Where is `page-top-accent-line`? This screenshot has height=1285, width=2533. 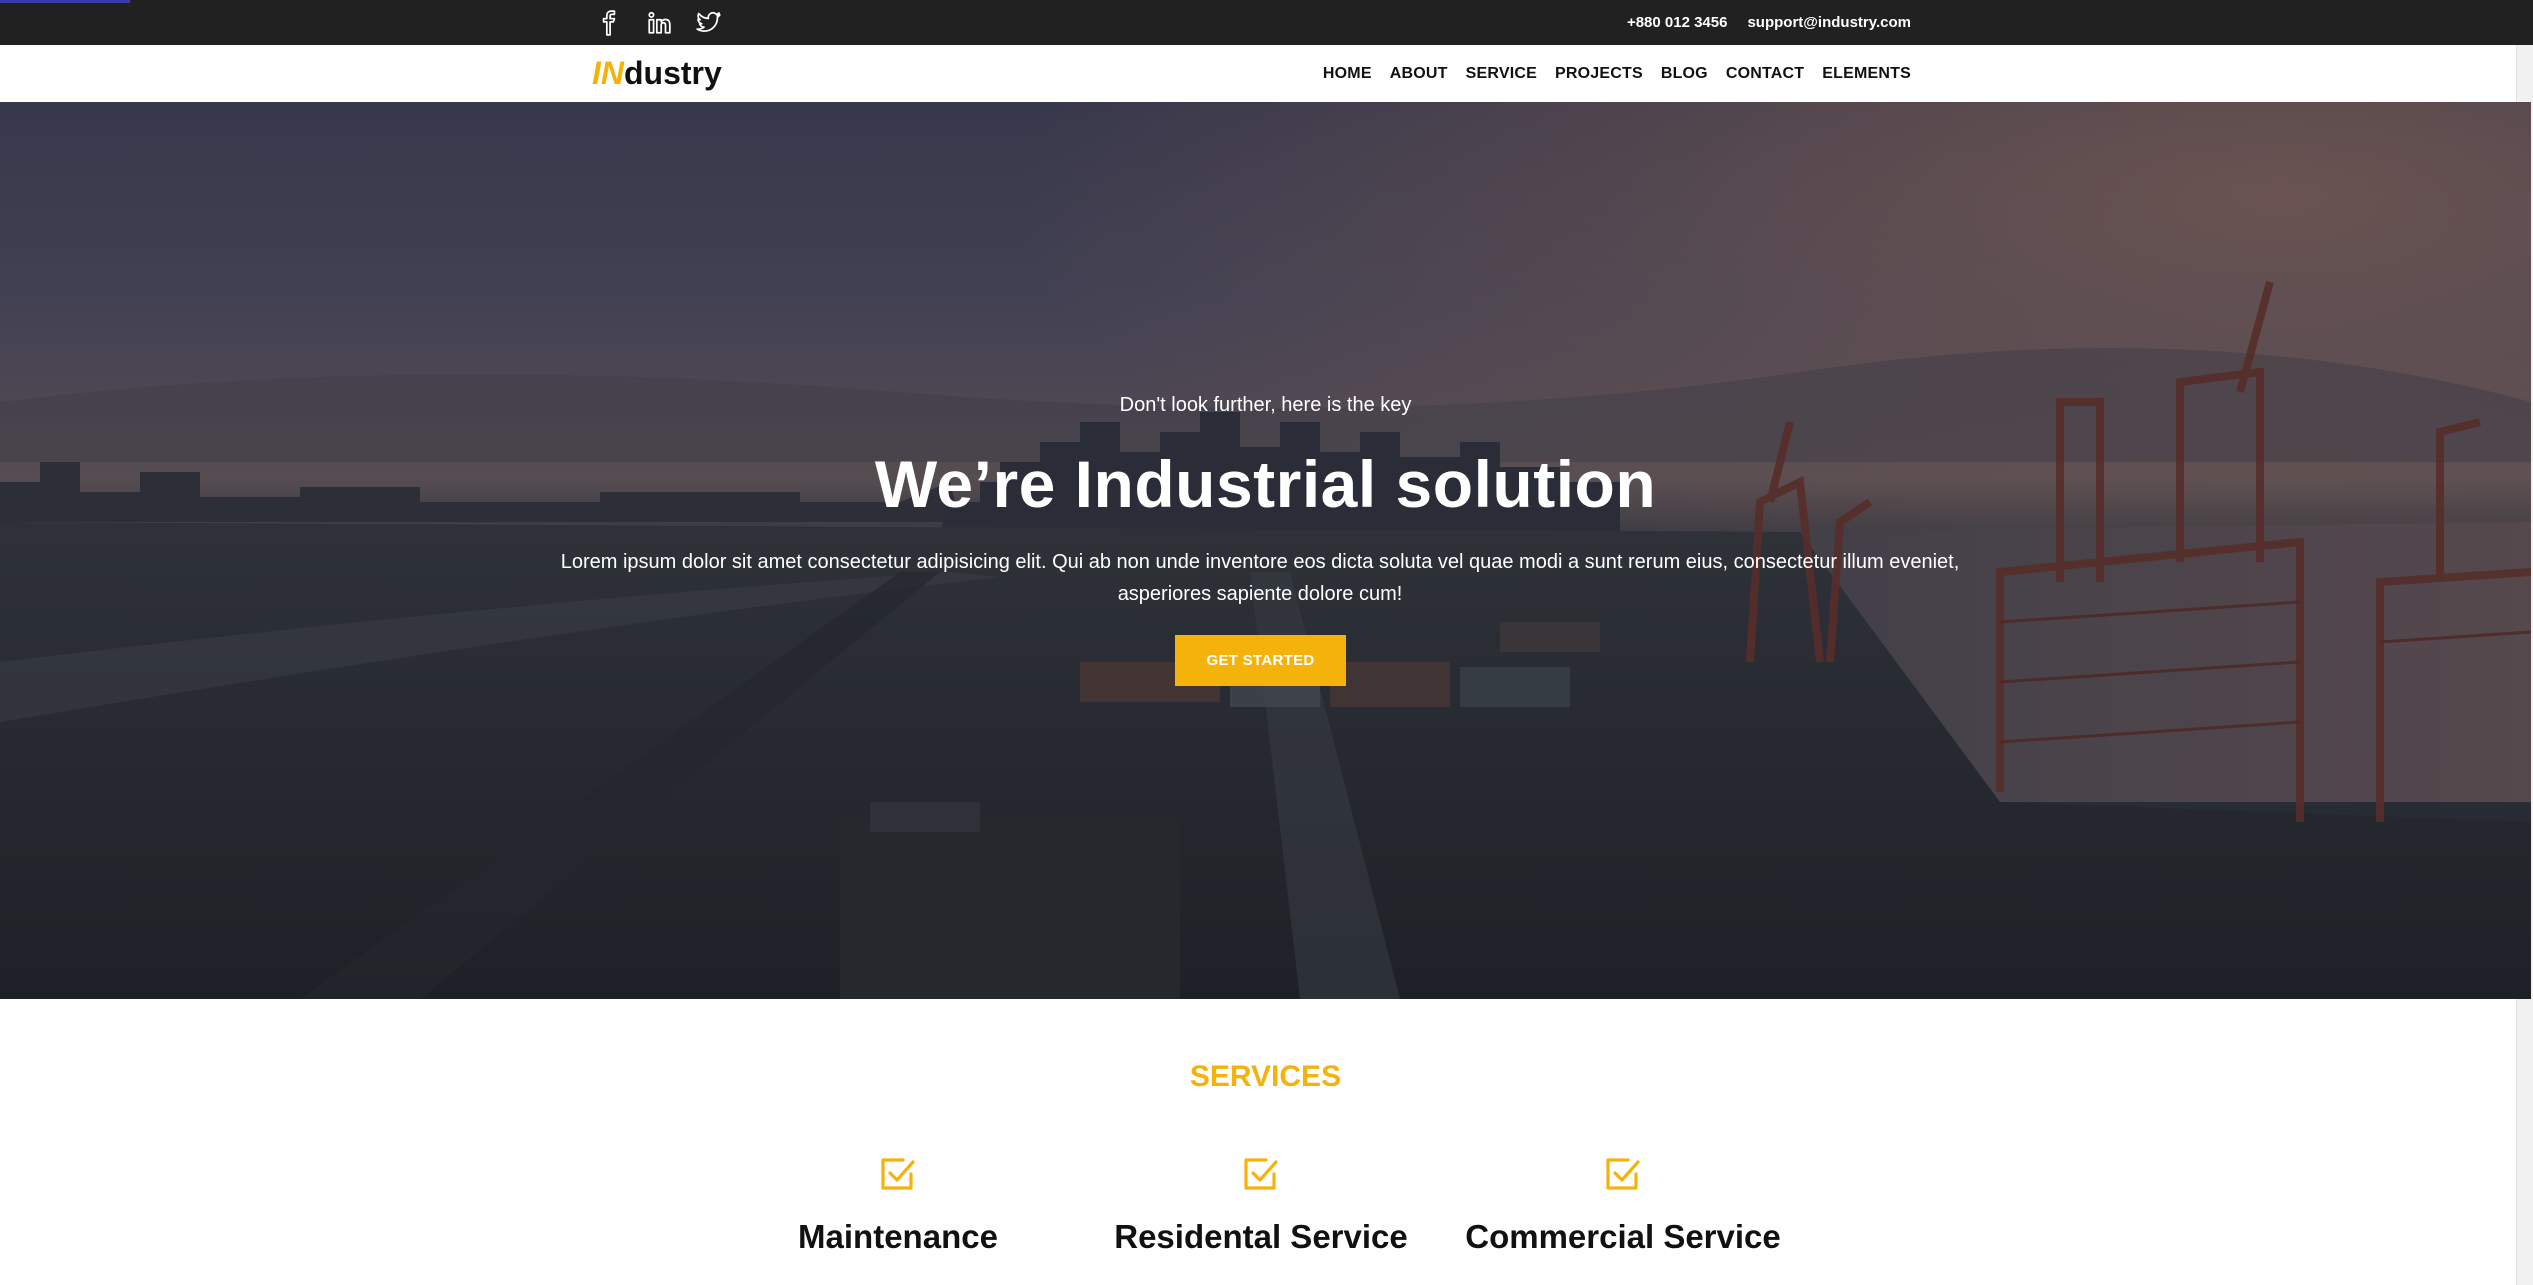 page-top-accent-line is located at coordinates (65, 1).